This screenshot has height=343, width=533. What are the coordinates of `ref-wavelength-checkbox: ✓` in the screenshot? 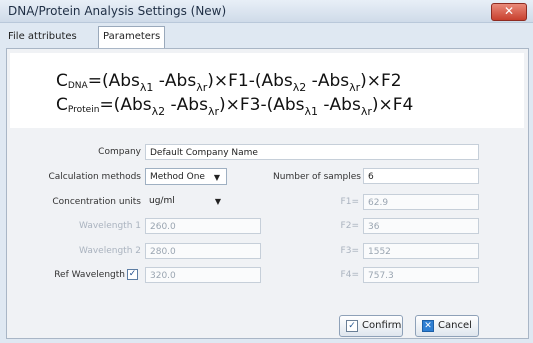 It's located at (132, 274).